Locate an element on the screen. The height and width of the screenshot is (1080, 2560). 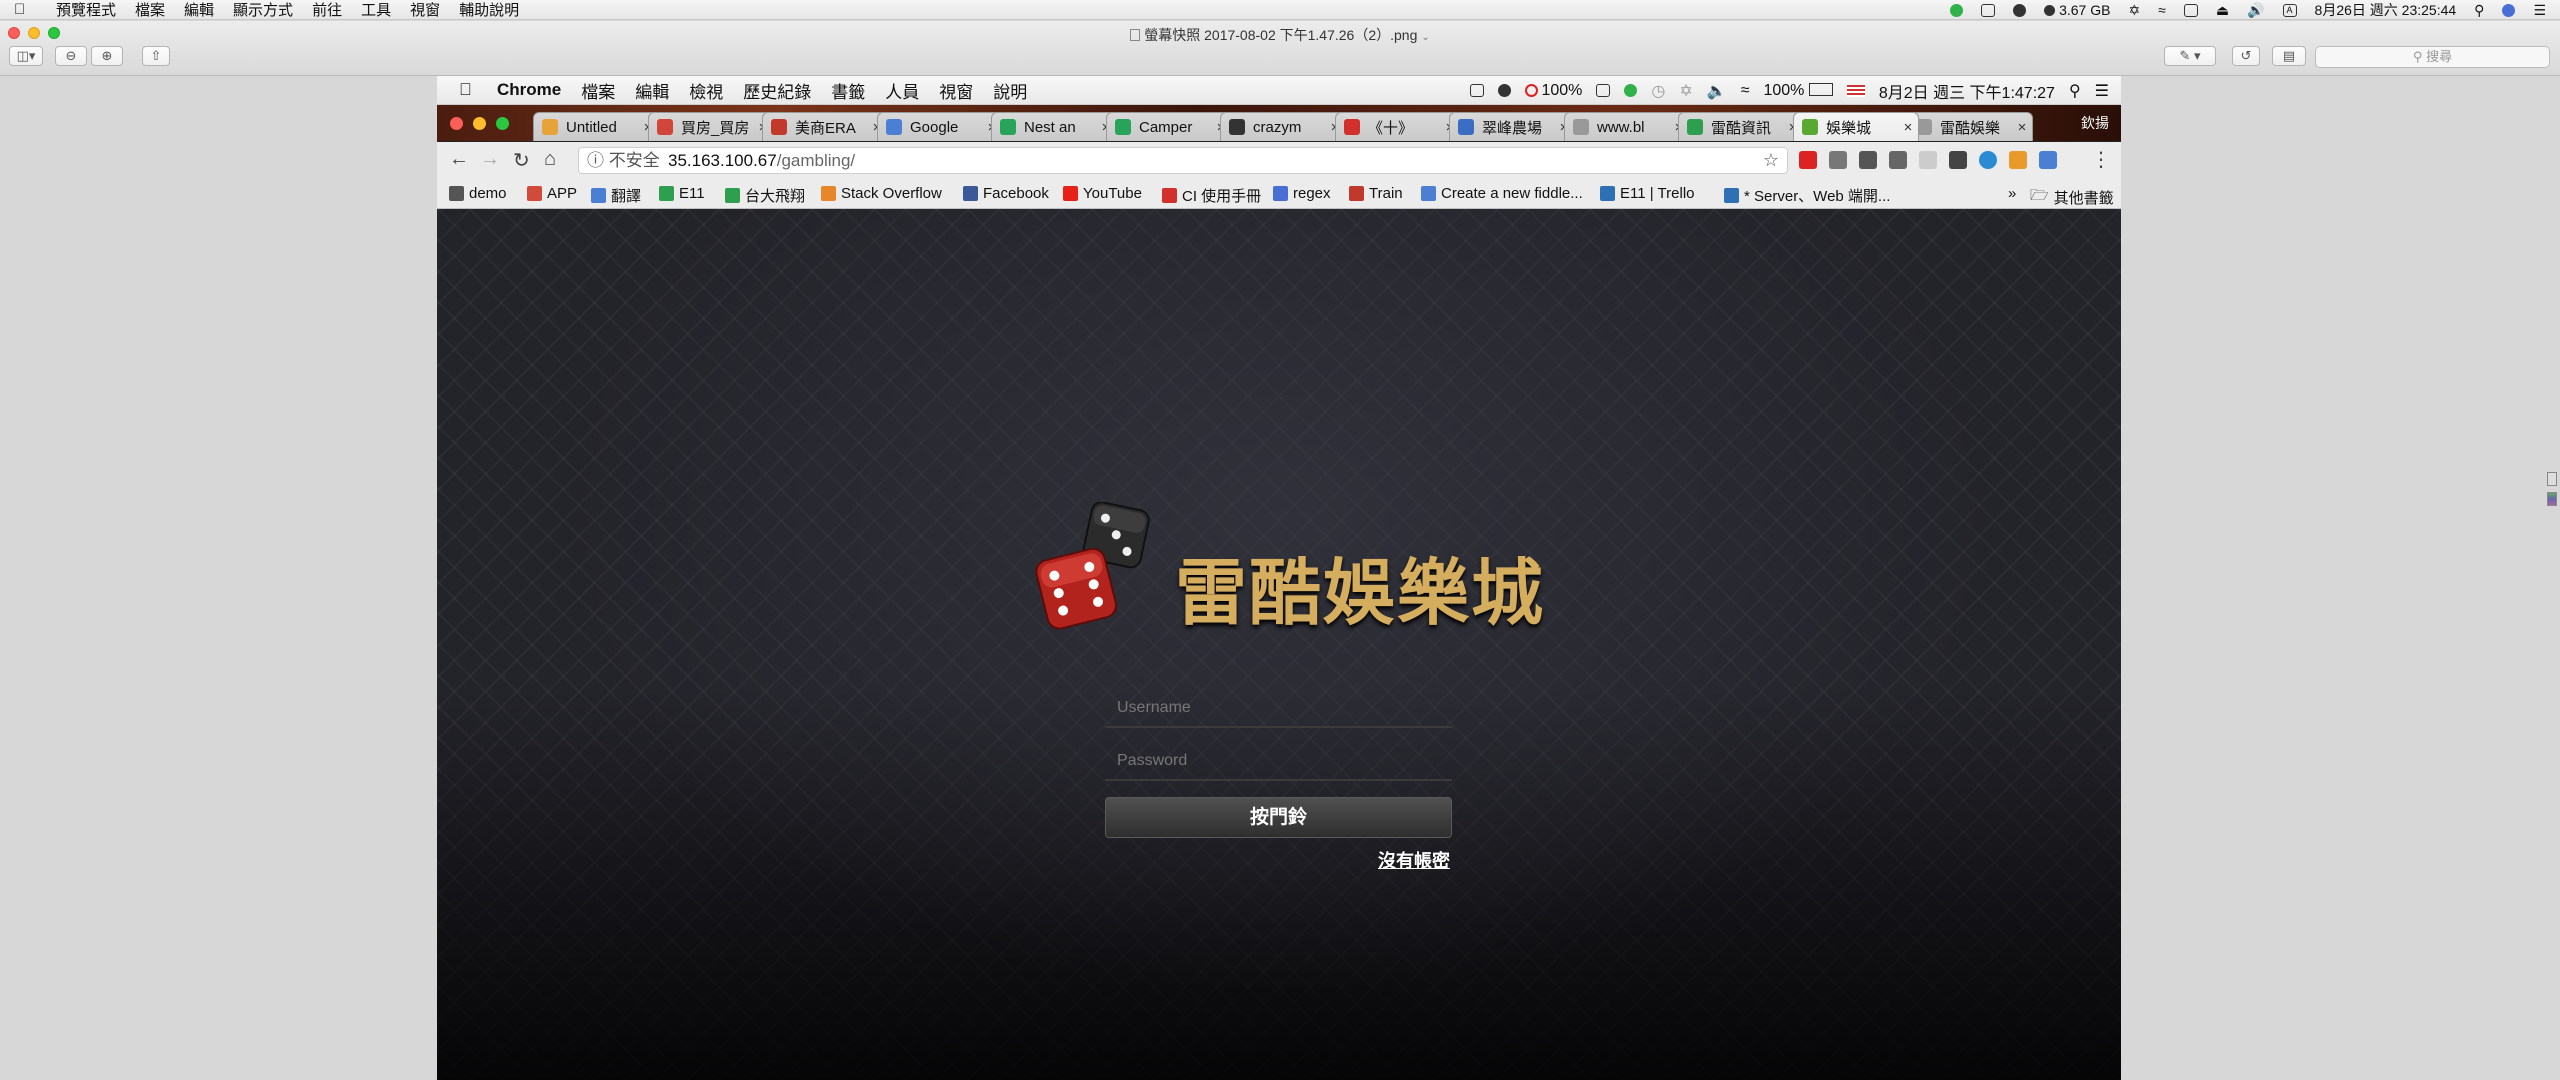
username-input: Username is located at coordinates (1278, 709).